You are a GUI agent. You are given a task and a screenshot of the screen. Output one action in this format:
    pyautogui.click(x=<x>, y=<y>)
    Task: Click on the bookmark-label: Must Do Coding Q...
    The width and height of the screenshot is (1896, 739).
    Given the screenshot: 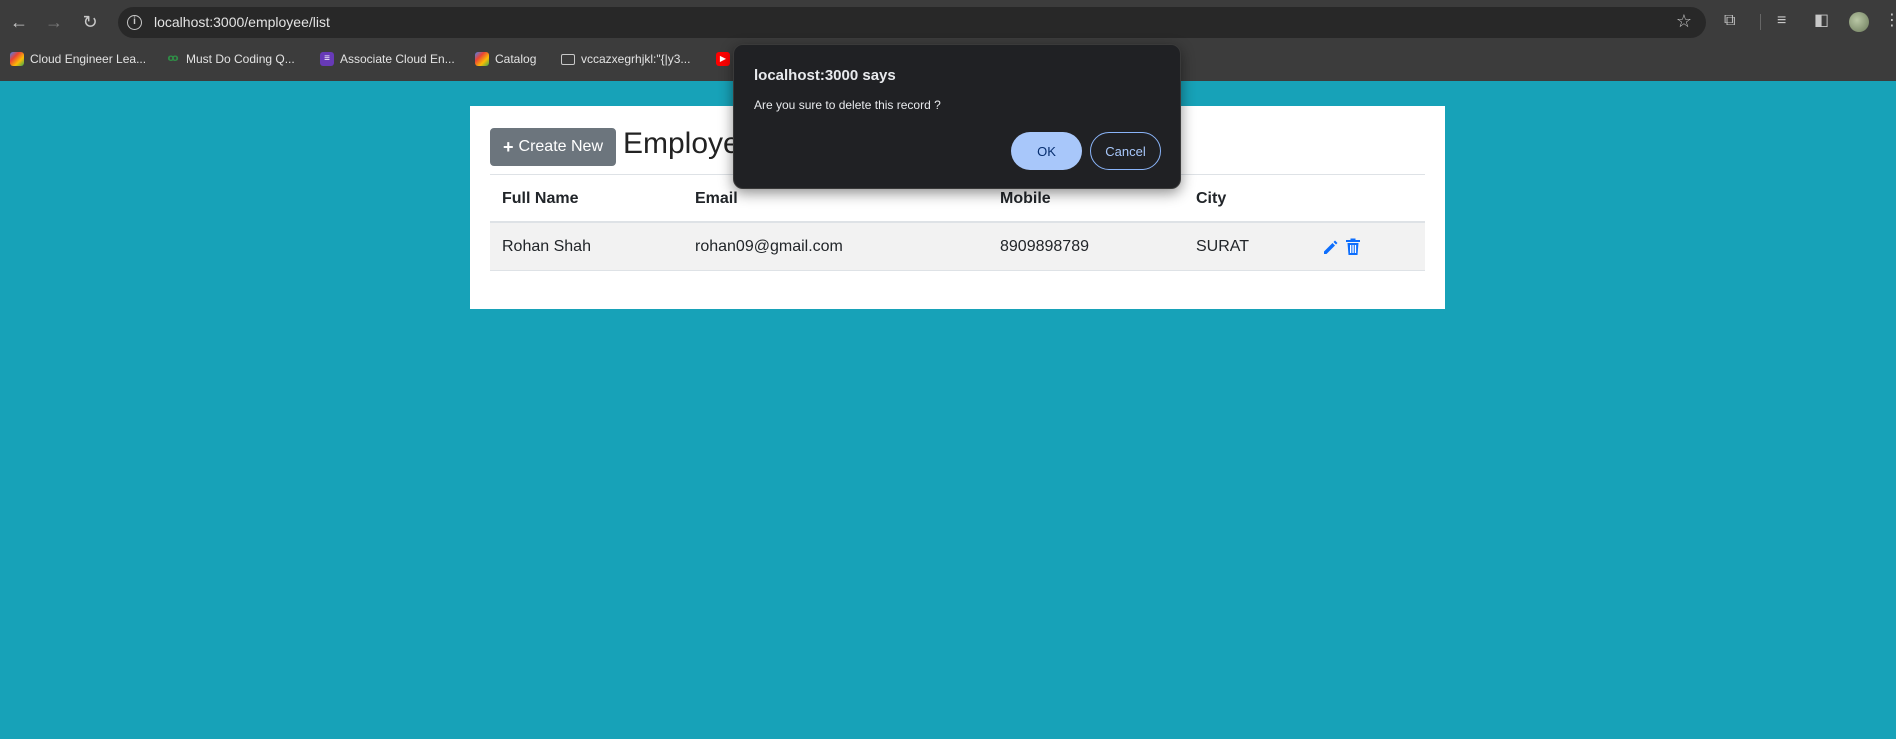 What is the action you would take?
    pyautogui.click(x=240, y=59)
    